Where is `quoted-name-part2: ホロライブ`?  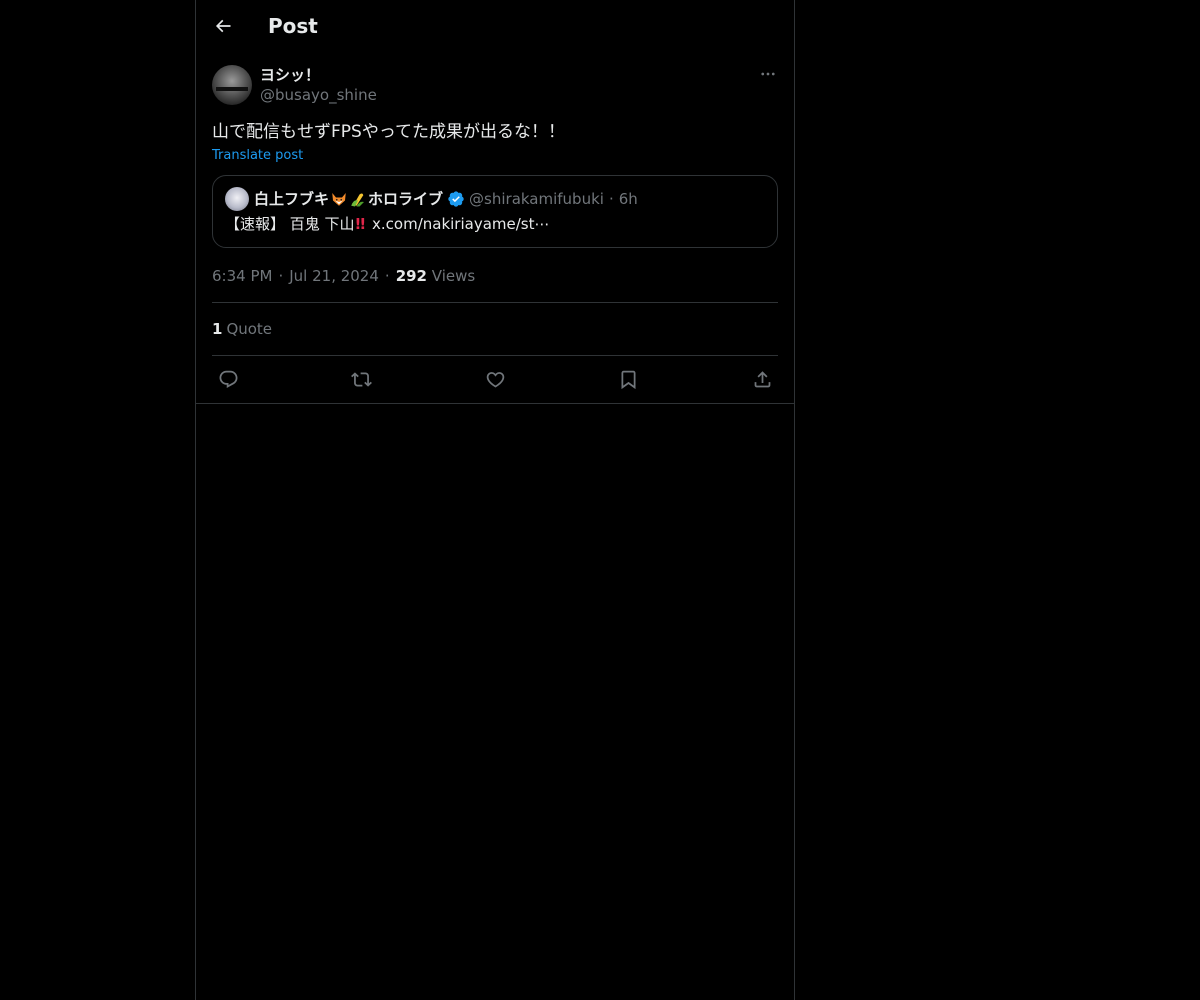
quoted-name-part2: ホロライブ is located at coordinates (406, 199).